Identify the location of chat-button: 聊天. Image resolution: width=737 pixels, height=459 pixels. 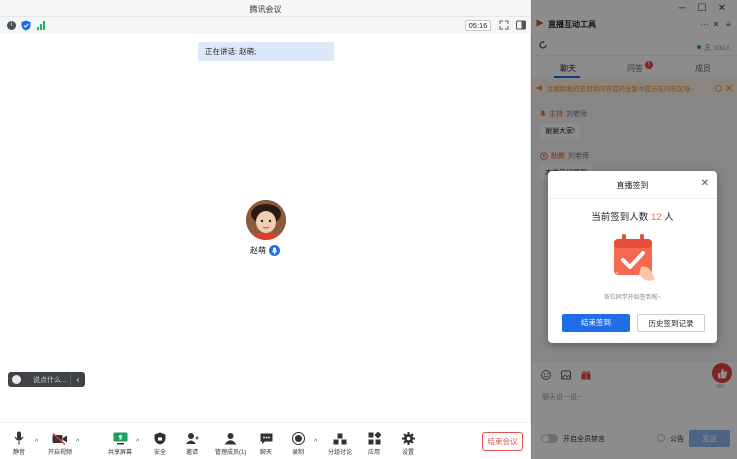
(266, 443).